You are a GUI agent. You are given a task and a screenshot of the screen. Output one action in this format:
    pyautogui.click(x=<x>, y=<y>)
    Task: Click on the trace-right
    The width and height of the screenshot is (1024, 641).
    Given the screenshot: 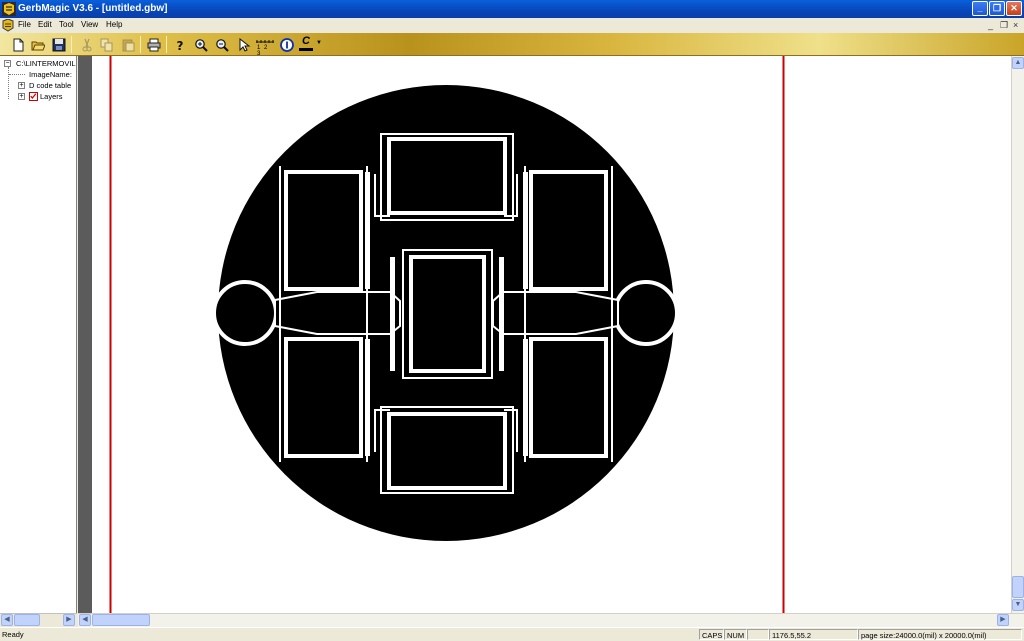 What is the action you would take?
    pyautogui.click(x=555, y=313)
    